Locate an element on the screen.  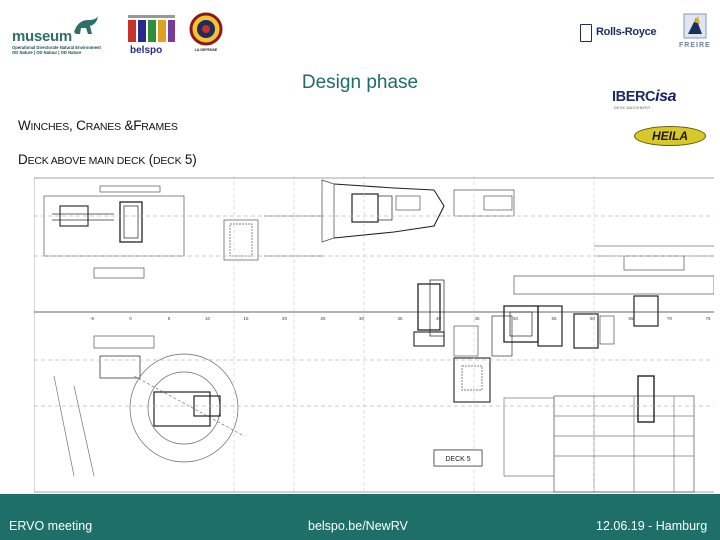
heila-logo: HEILA is located at coordinates (670, 136).